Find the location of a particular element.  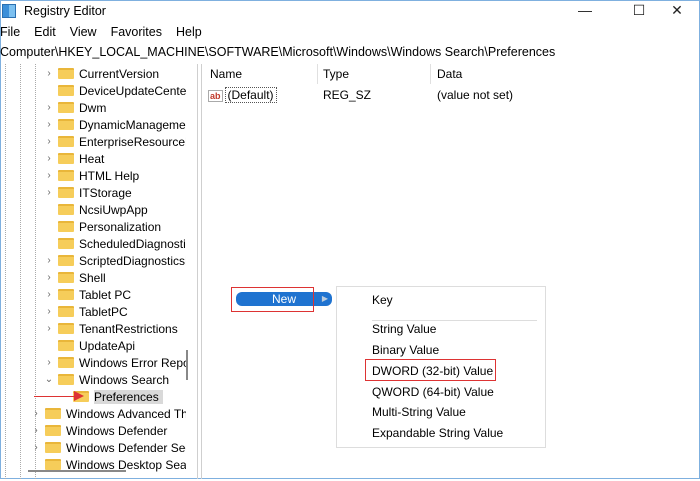

tree-node-label: DynamicManageme is located at coordinates (132, 124).